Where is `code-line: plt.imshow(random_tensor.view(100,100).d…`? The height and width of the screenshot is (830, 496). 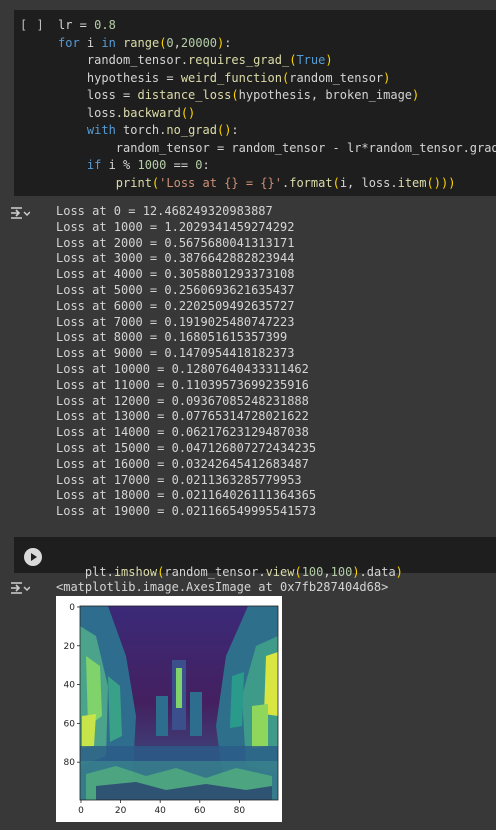 code-line: plt.imshow(random_tensor.view(100,100).d… is located at coordinates (243, 571).